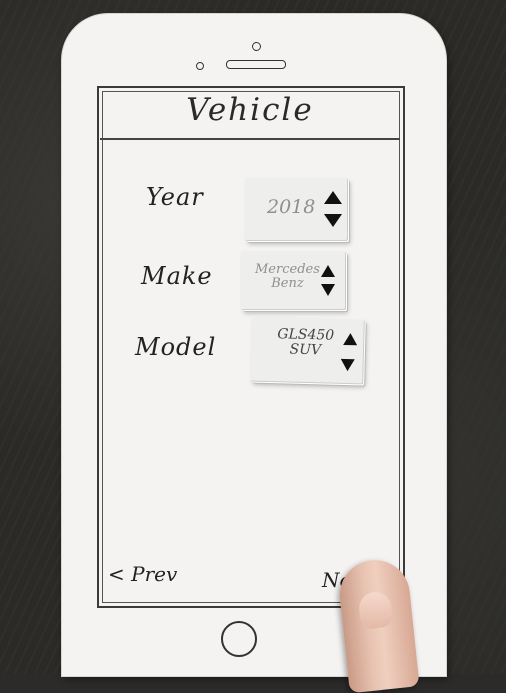  I want to click on camera-icon, so click(256, 46).